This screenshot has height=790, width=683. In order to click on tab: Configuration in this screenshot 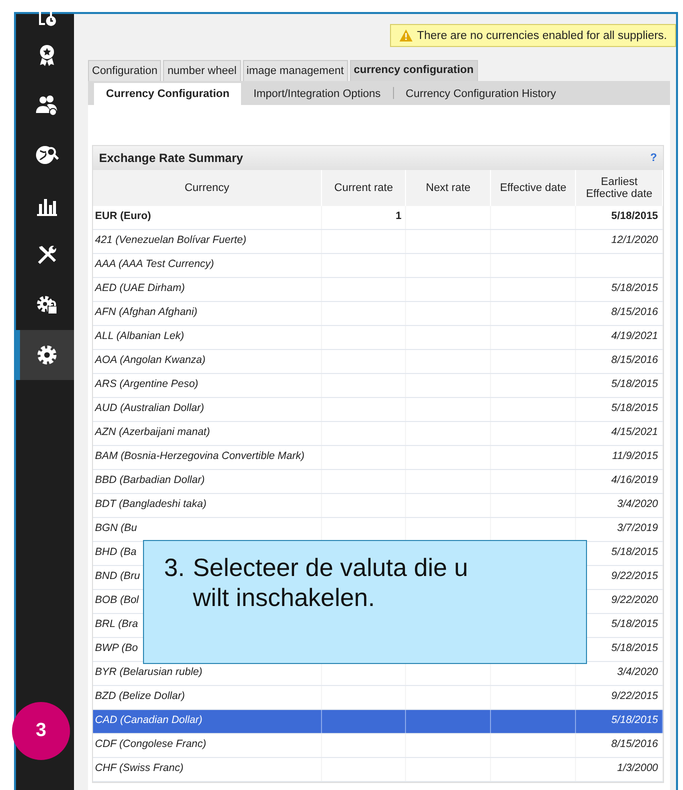, I will do `click(125, 70)`.